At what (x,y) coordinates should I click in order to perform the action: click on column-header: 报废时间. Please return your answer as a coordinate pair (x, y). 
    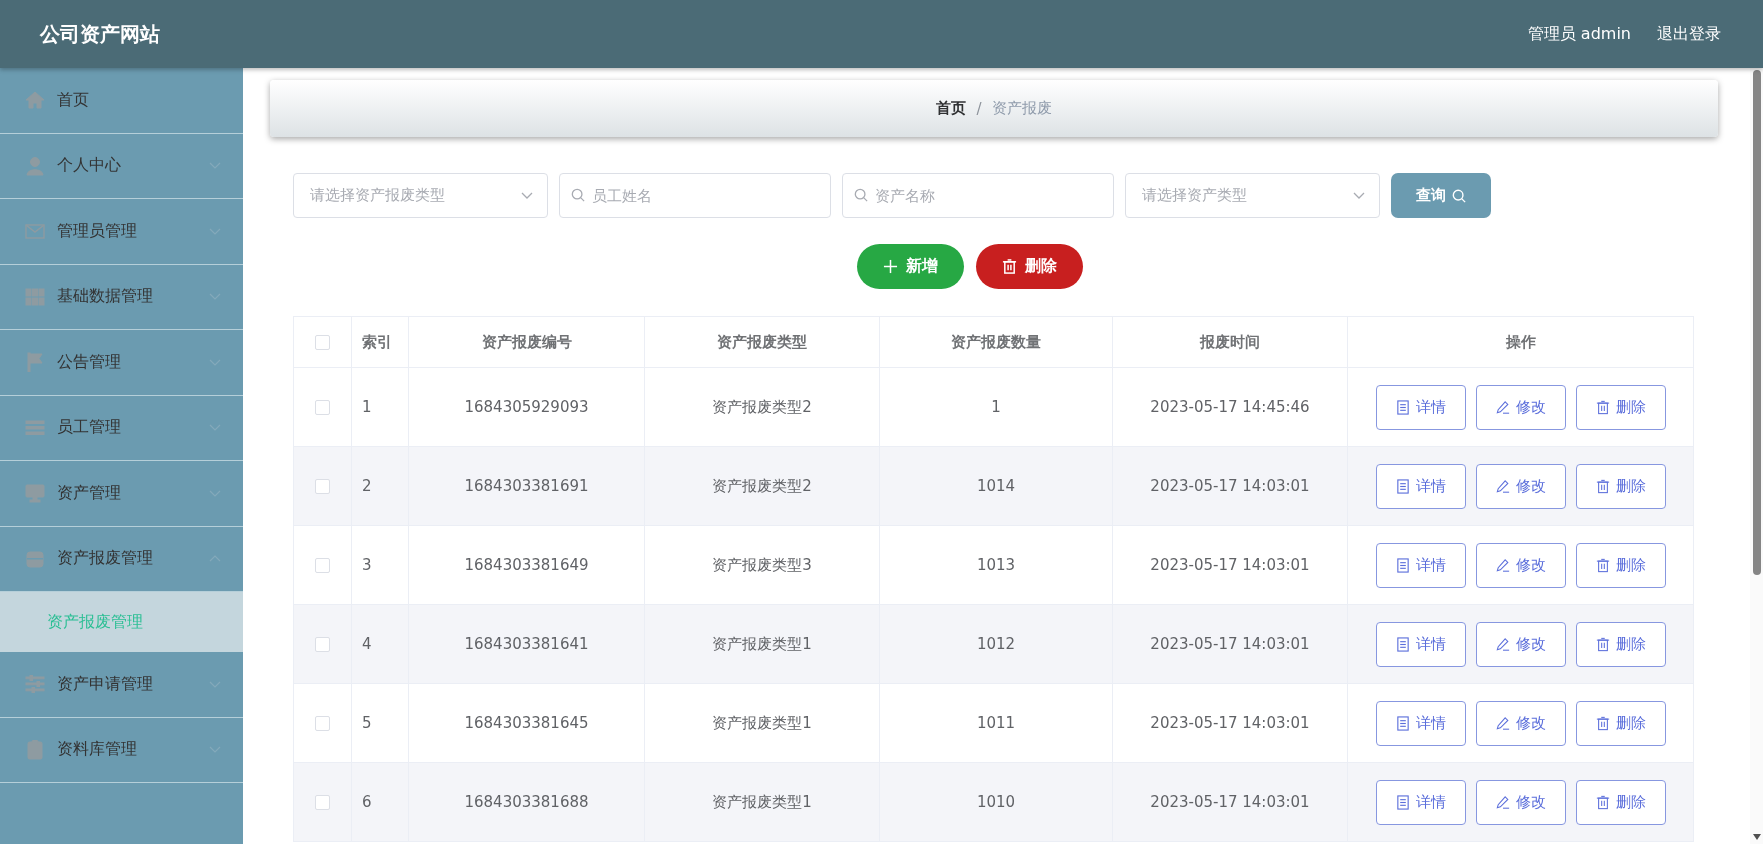
    Looking at the image, I should click on (1230, 342).